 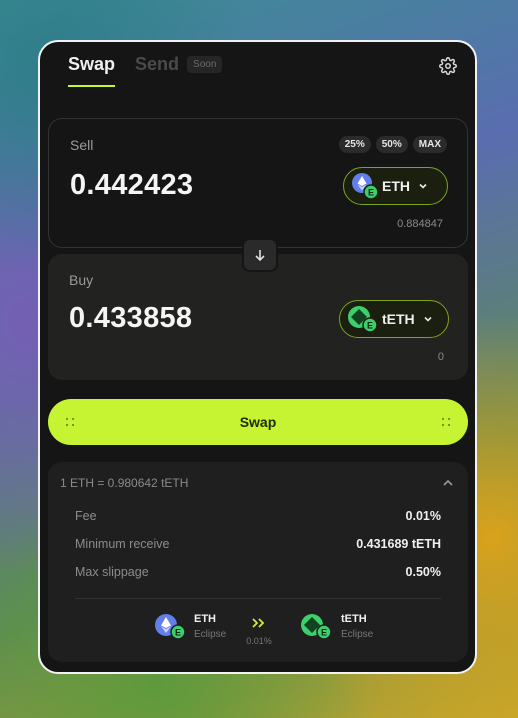 What do you see at coordinates (92, 70) in the screenshot?
I see `tab-swap: Swap` at bounding box center [92, 70].